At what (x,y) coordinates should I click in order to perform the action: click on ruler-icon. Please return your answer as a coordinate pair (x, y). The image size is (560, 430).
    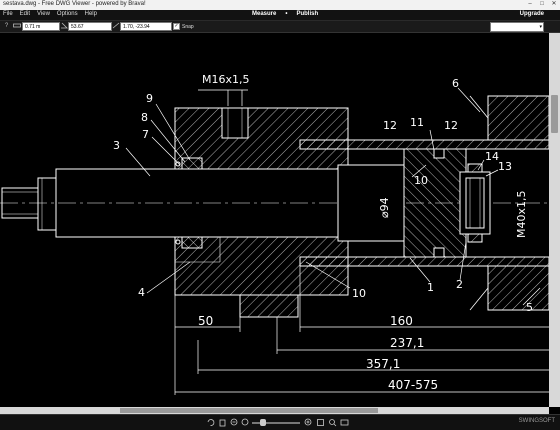
    Looking at the image, I should click on (16, 26).